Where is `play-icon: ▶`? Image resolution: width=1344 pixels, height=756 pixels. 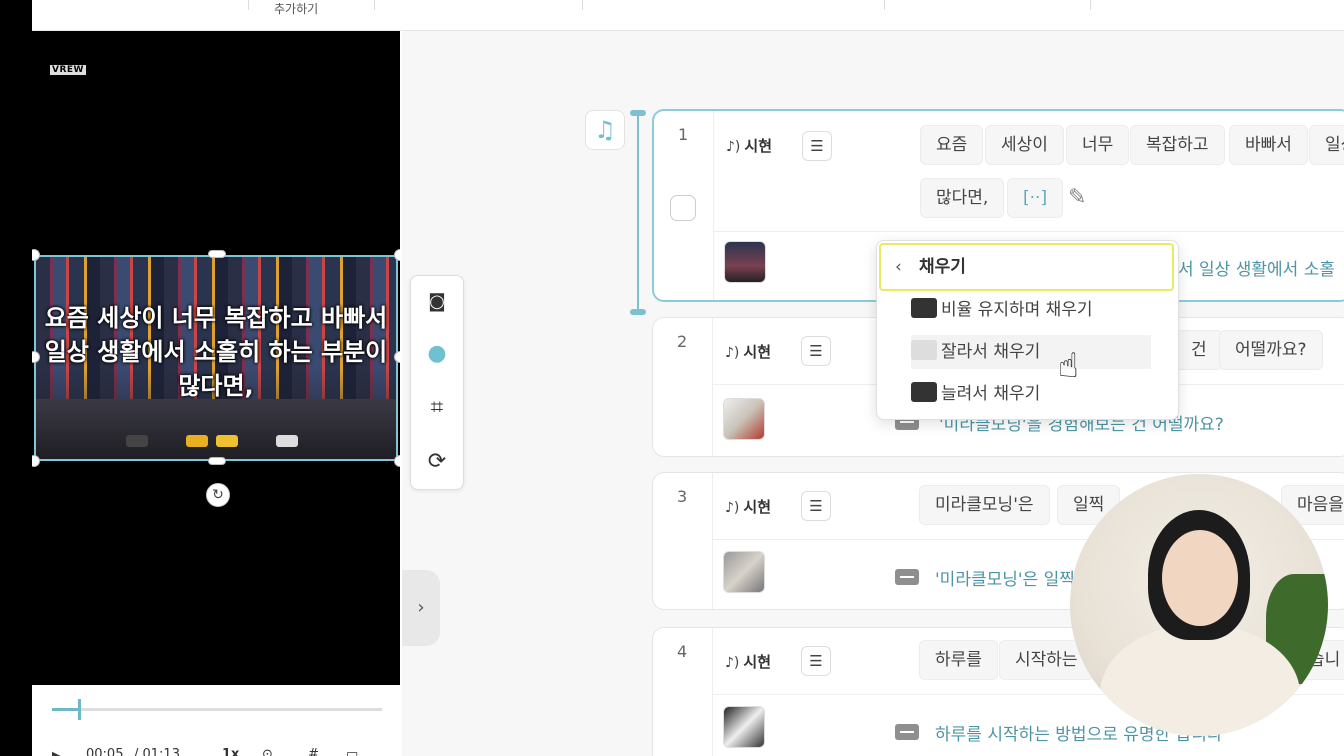
play-icon: ▶ is located at coordinates (58, 751).